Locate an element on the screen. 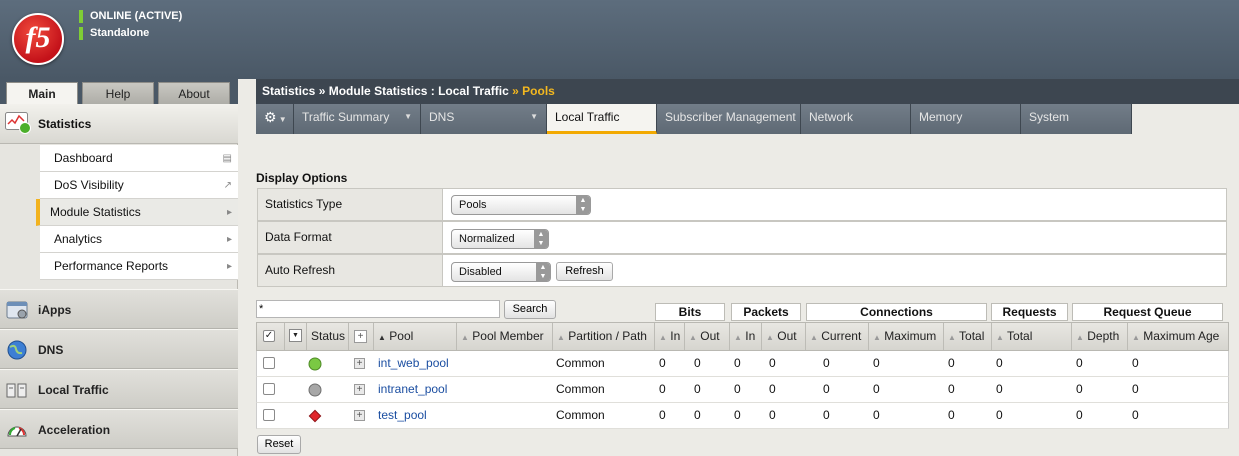 The height and width of the screenshot is (456, 1239). column-requests-total: ▲ Total is located at coordinates (1032, 336).